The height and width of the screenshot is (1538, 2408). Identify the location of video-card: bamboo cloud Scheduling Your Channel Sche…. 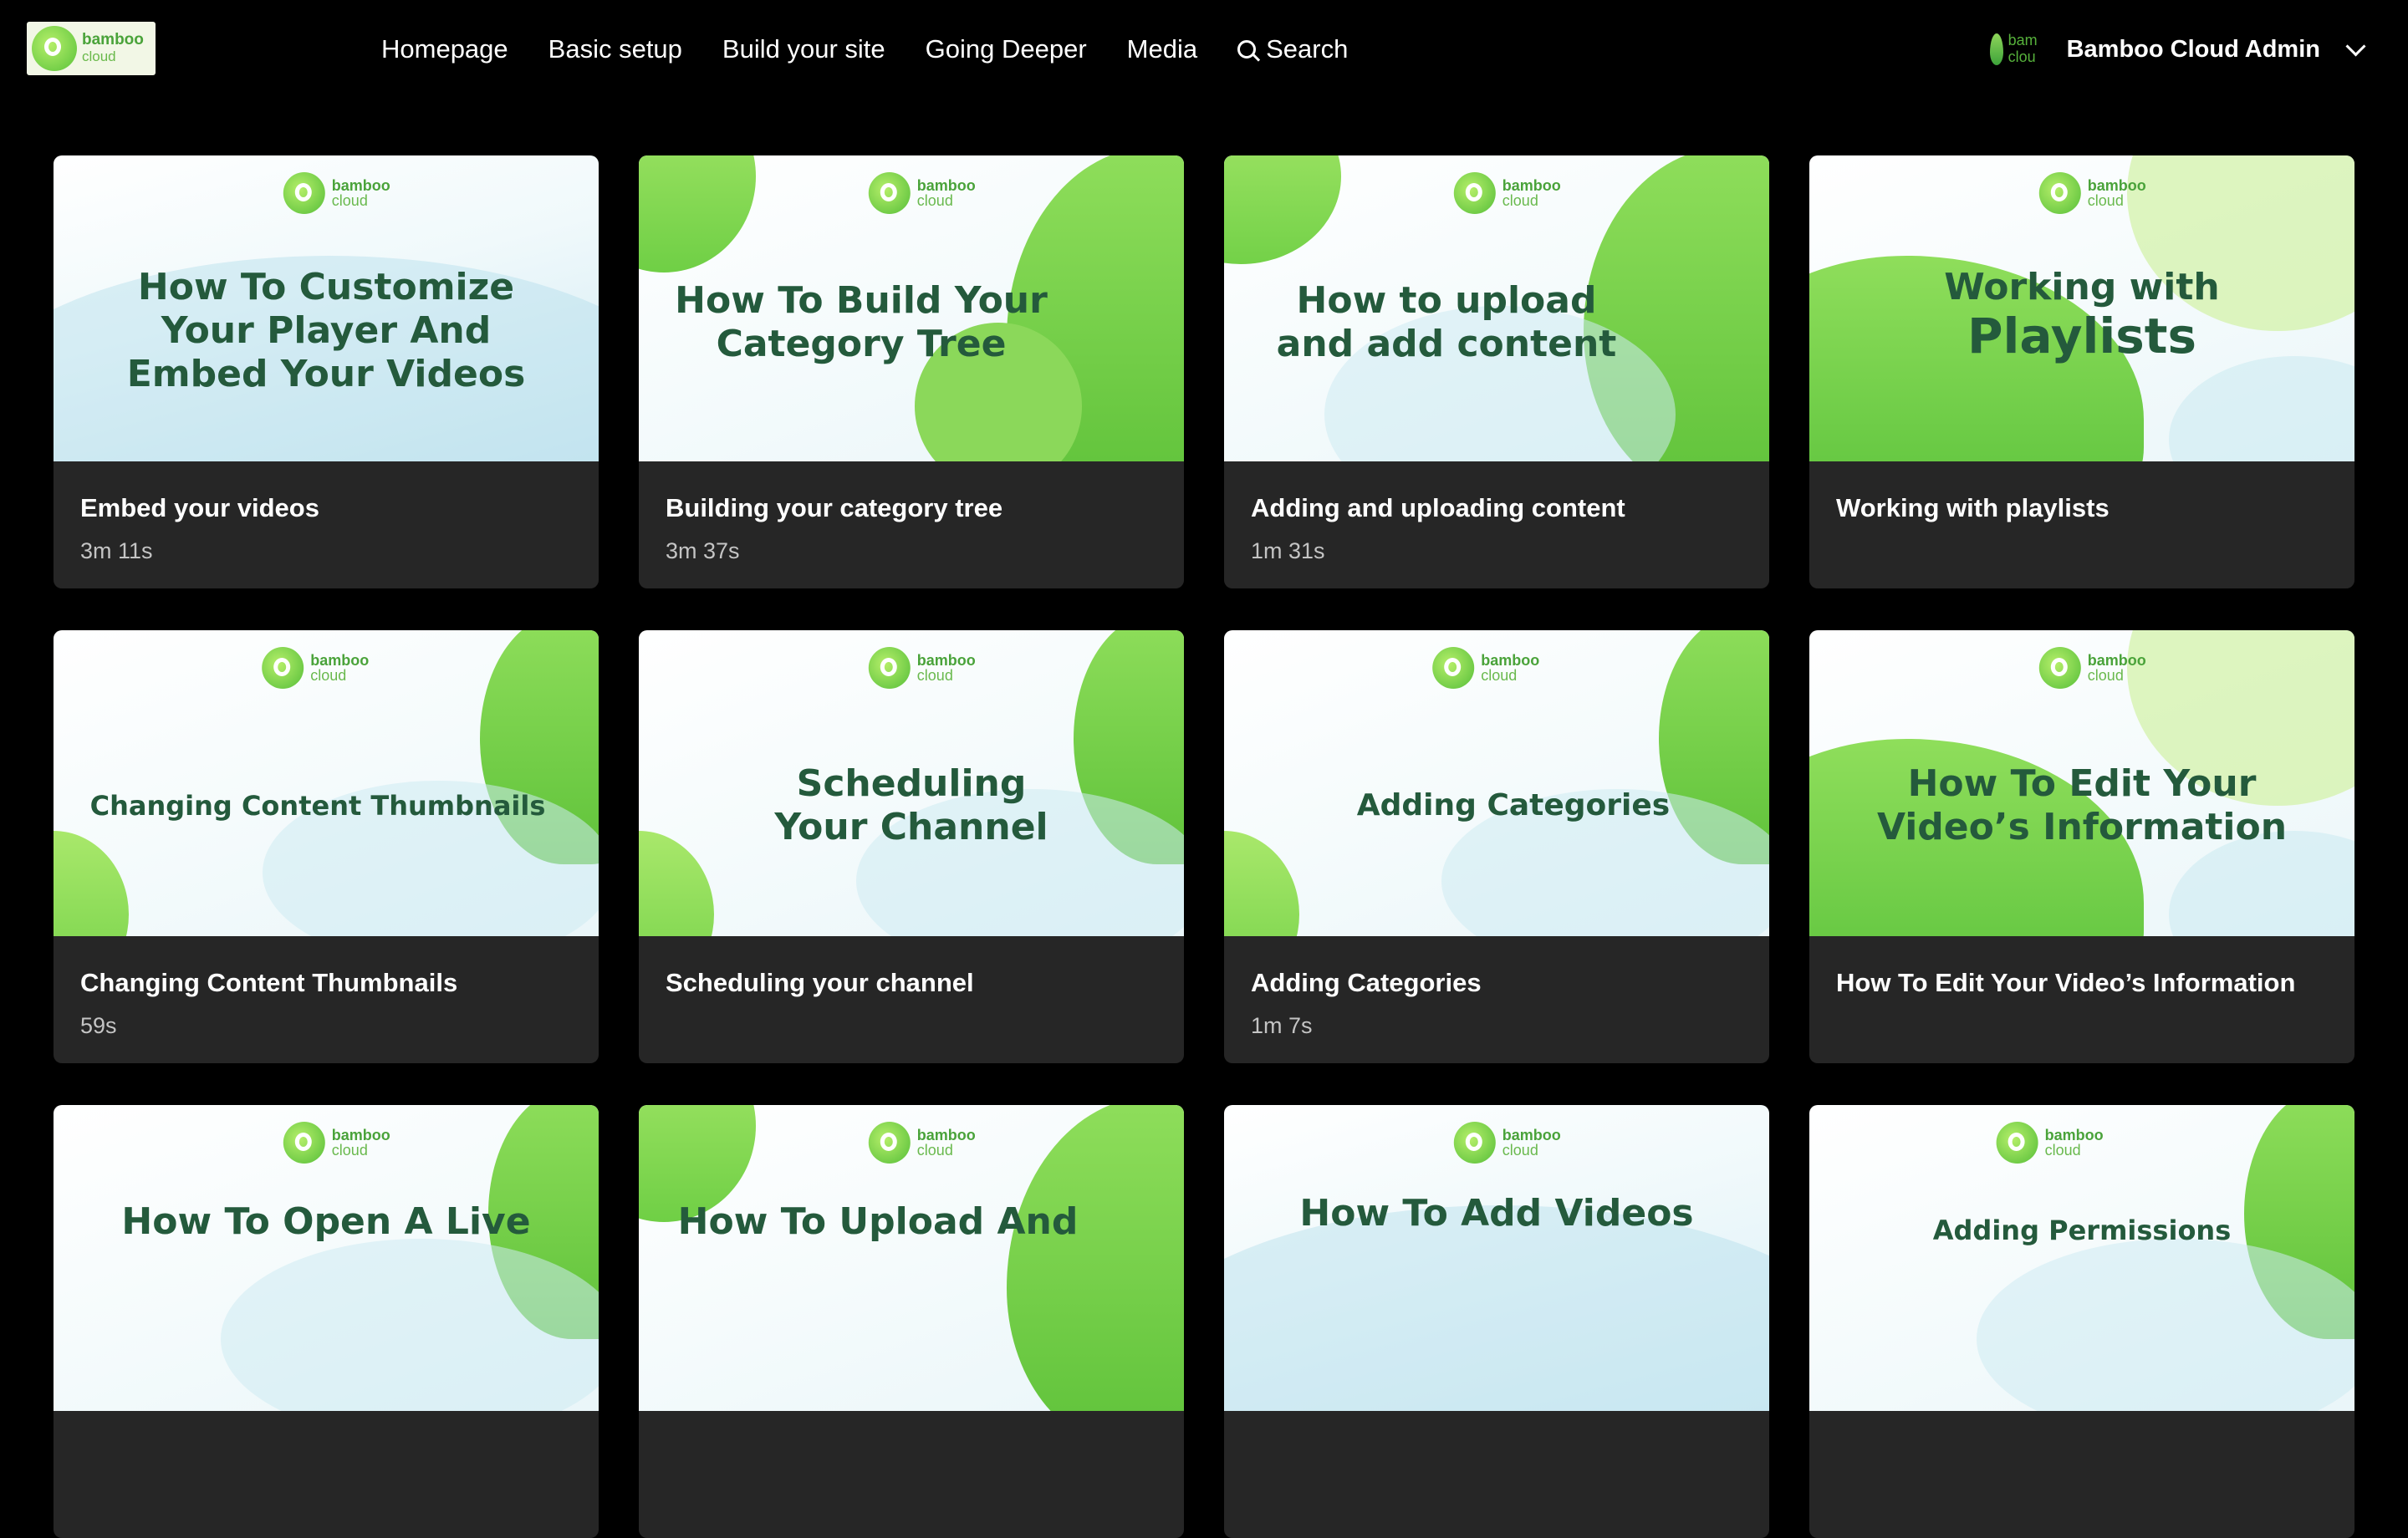
(911, 846).